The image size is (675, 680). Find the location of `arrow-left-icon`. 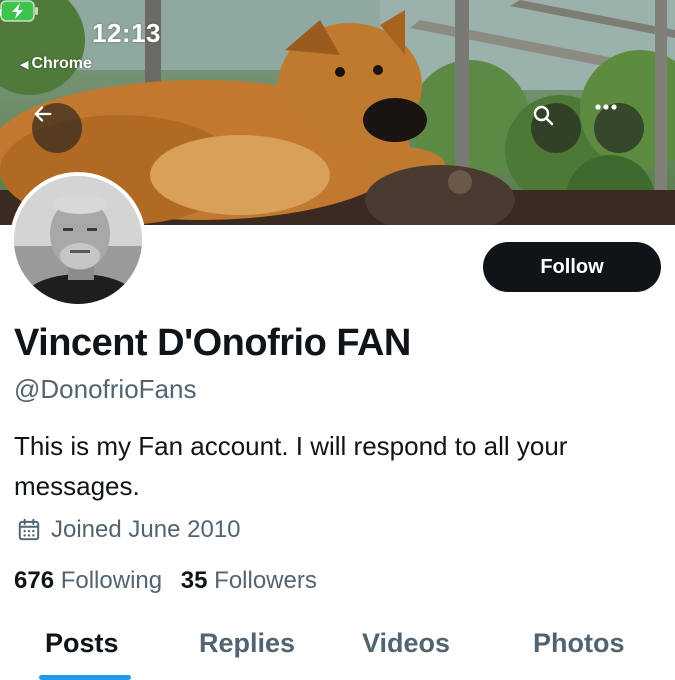

arrow-left-icon is located at coordinates (43, 114).